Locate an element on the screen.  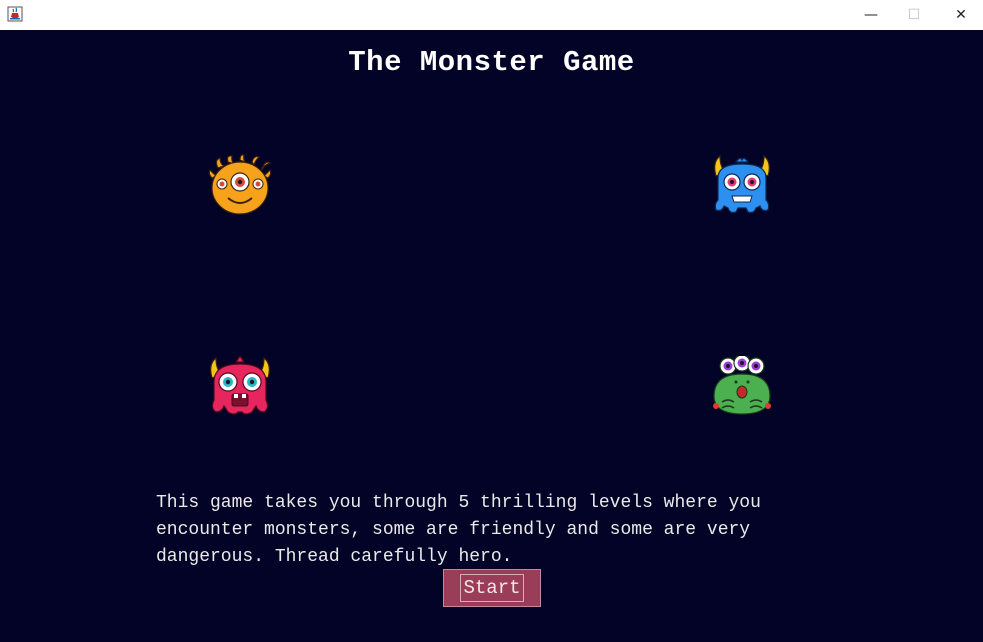
java-cup-icon is located at coordinates (15, 14).